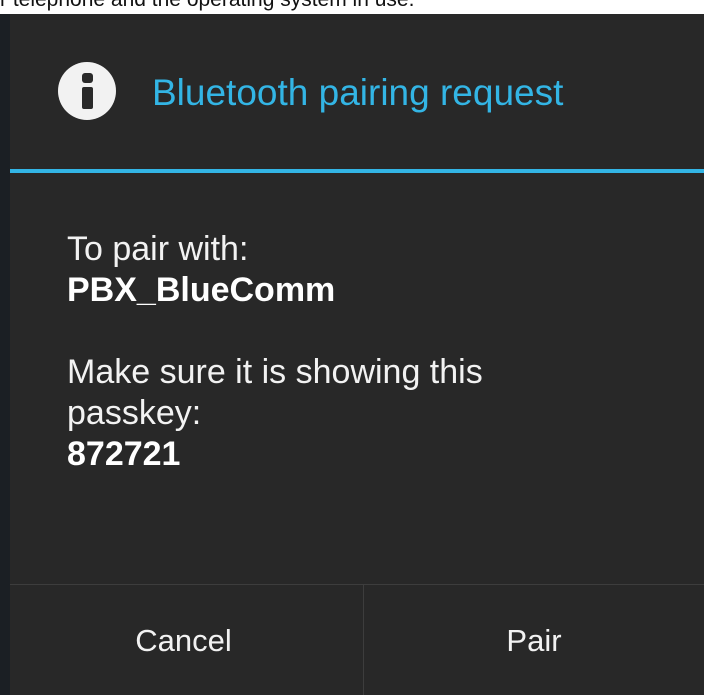 This screenshot has height=695, width=704. I want to click on pair-with-label: To pair with:, so click(158, 249).